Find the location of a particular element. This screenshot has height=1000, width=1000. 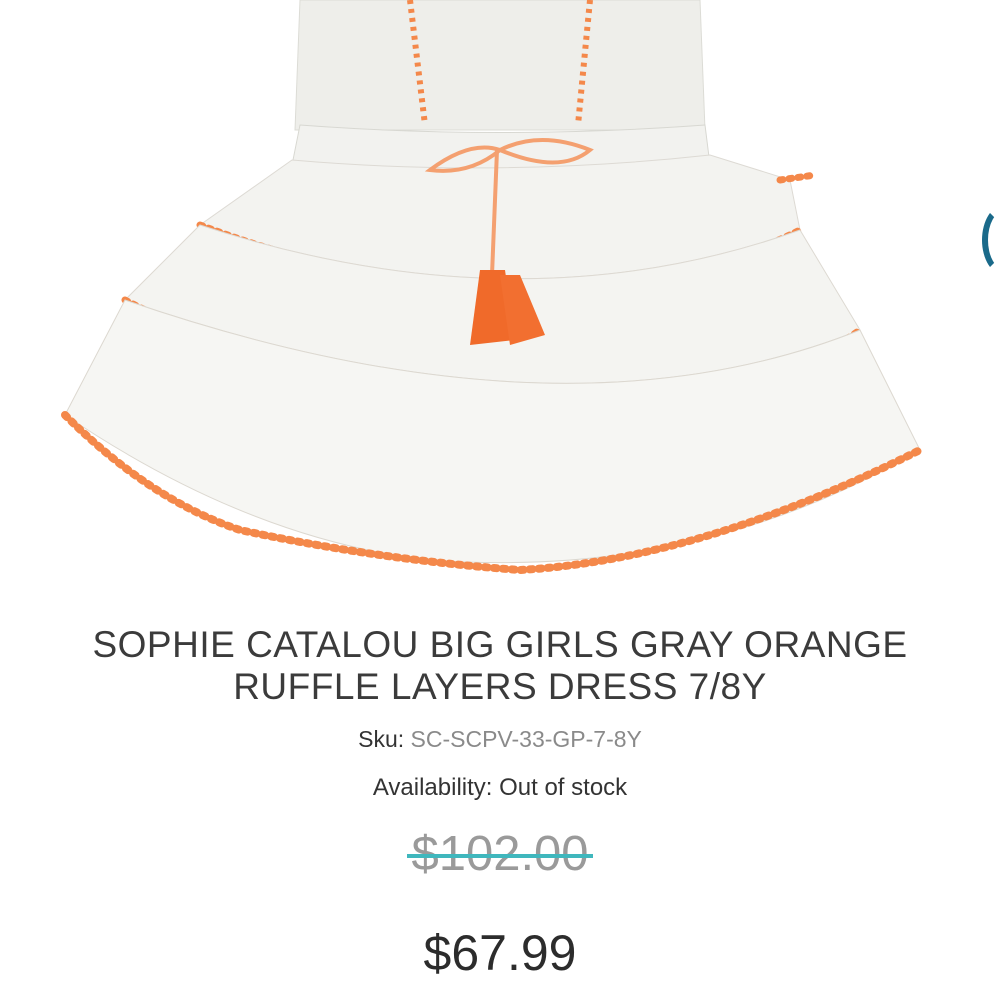

product-title-line2: RUFFLE LAYERS DRESS 7/8Y is located at coordinates (500, 686).